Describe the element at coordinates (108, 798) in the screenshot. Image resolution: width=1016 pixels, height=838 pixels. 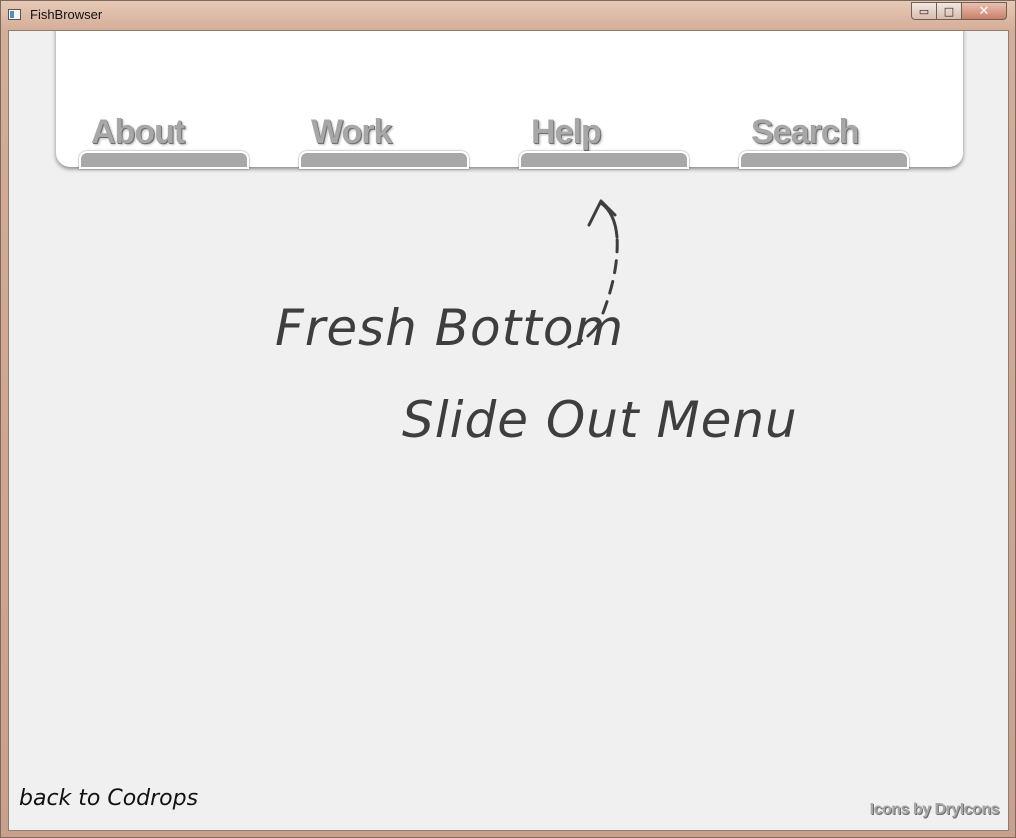
I see `back-to-codrops-link: back to Codrops` at that location.